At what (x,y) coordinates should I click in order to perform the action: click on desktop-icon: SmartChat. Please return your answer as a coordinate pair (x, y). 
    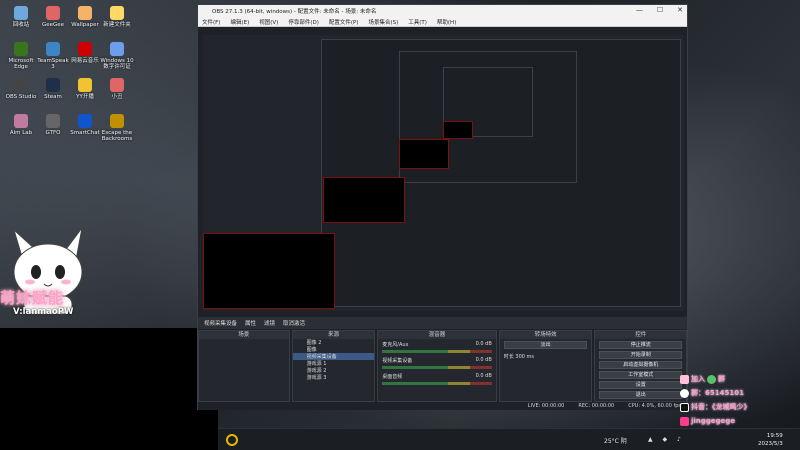
    Looking at the image, I should click on (85, 125).